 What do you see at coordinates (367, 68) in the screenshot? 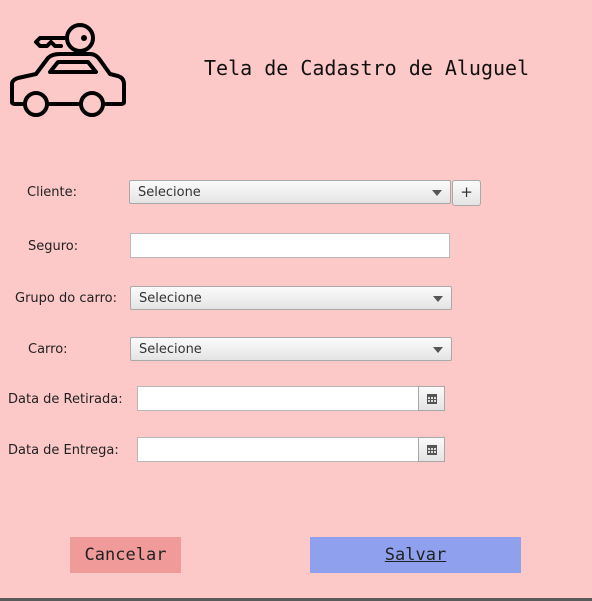
I see `page-title: Tela de Cadastro de Aluguel` at bounding box center [367, 68].